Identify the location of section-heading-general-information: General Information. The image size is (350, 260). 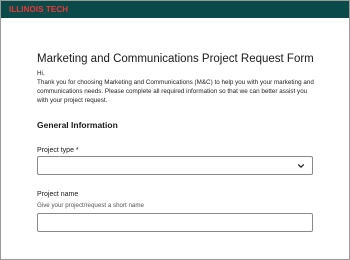
(77, 125).